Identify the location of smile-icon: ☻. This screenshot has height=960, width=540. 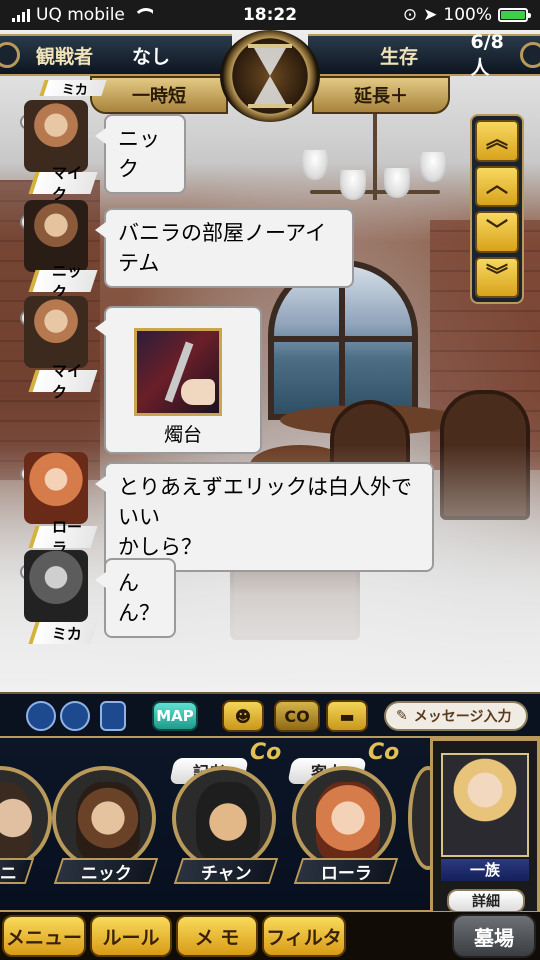
(243, 716).